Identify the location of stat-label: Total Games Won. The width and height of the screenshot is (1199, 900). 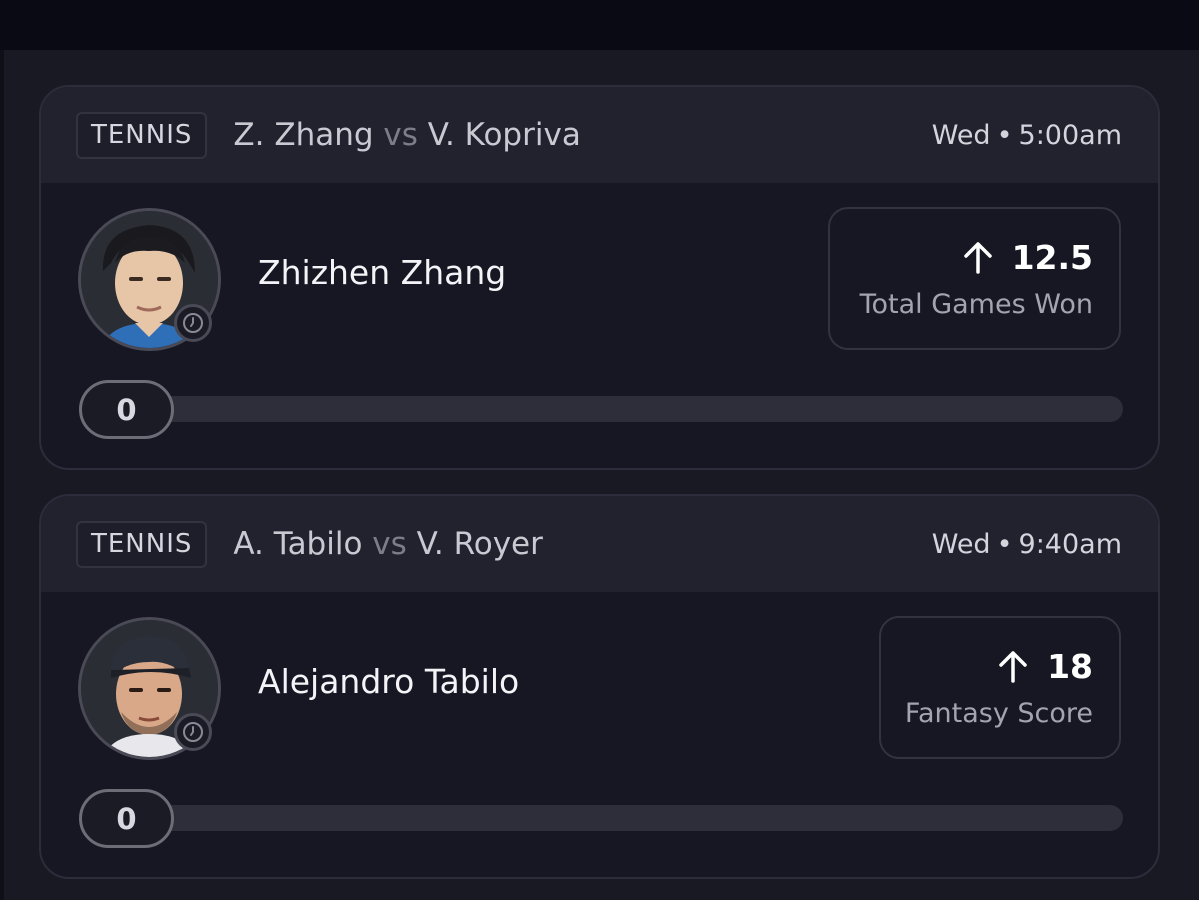
(976, 304).